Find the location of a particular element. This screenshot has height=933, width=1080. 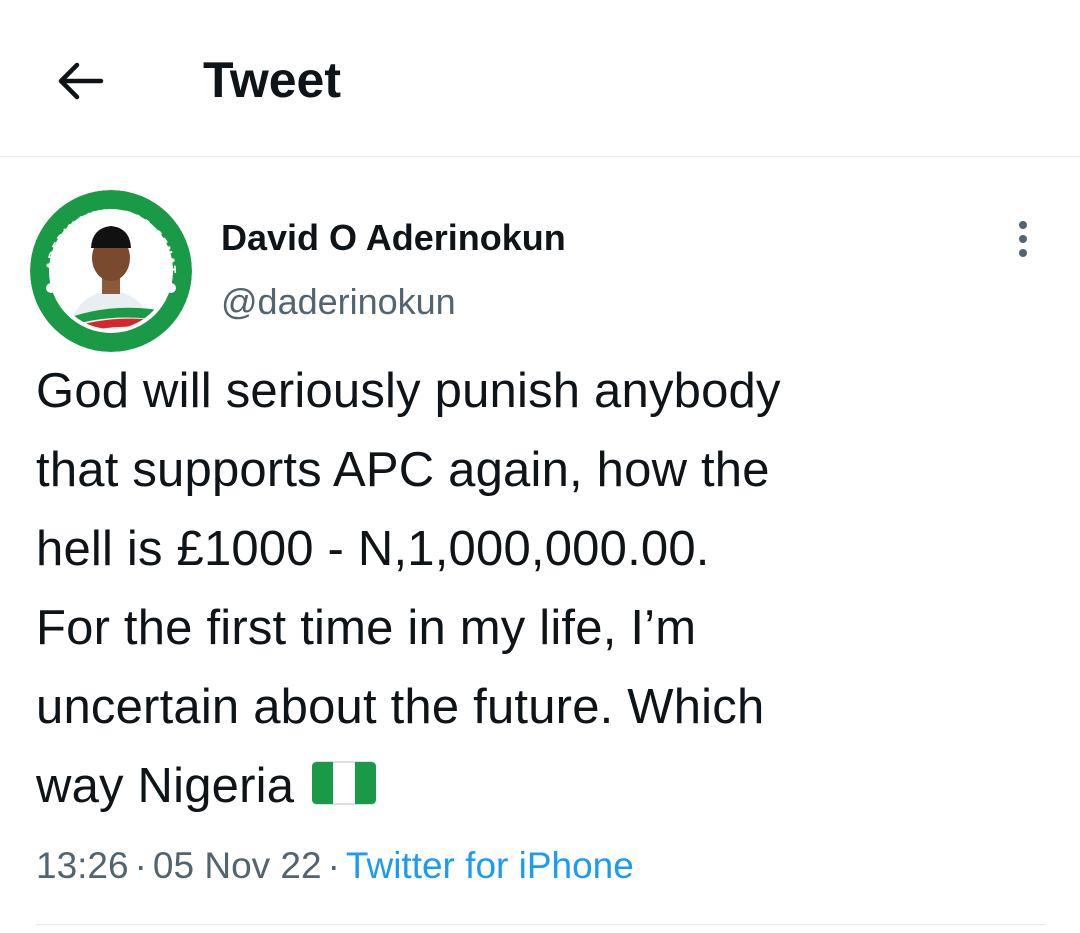

tweet-text-line: that supports APC again, how the is located at coordinates (403, 470).